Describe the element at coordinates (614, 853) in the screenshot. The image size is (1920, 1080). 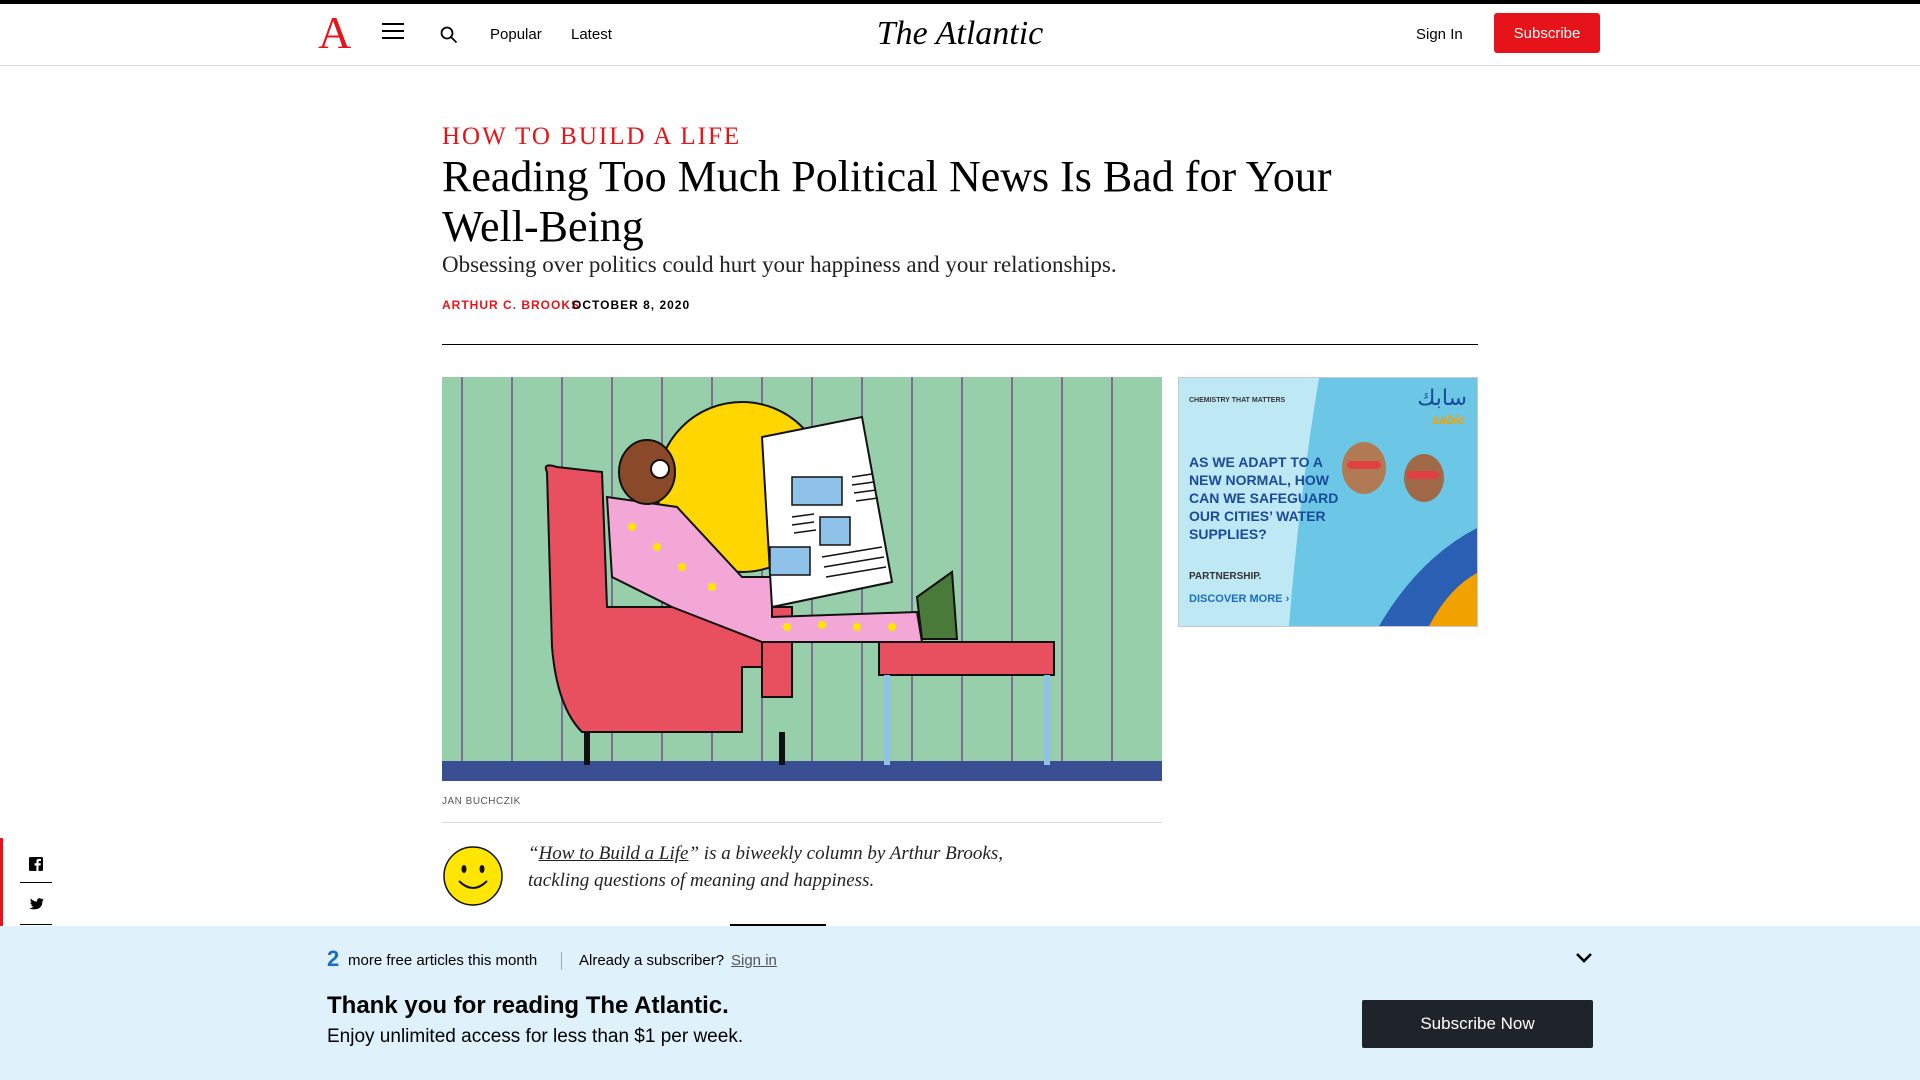
I see `column-link: How to Build a Life` at that location.